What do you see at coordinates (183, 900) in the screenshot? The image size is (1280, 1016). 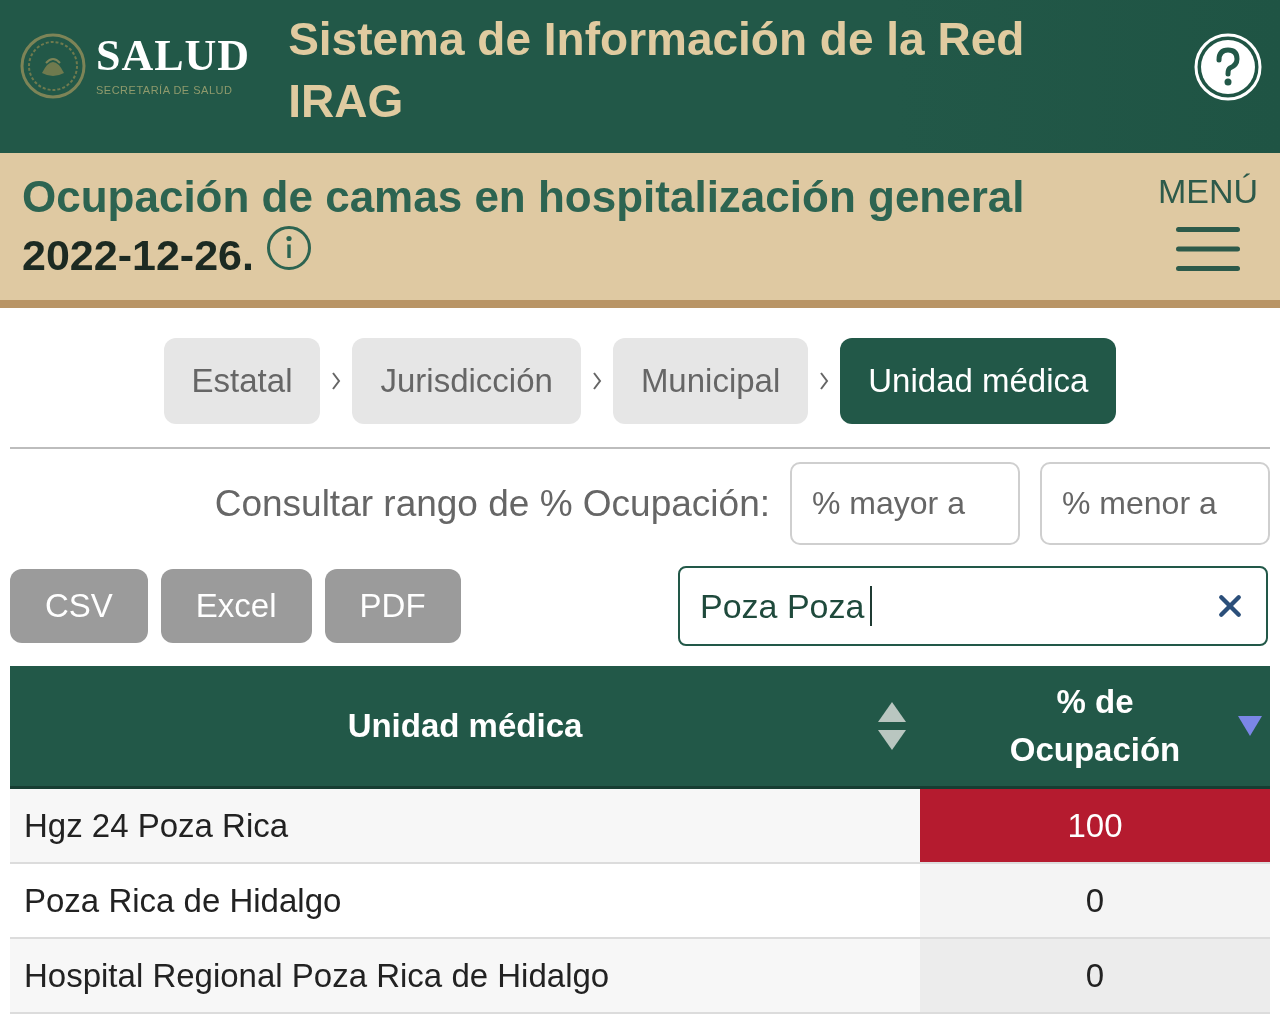 I see `table-cell-text: Poza Rica de Hidalgo` at bounding box center [183, 900].